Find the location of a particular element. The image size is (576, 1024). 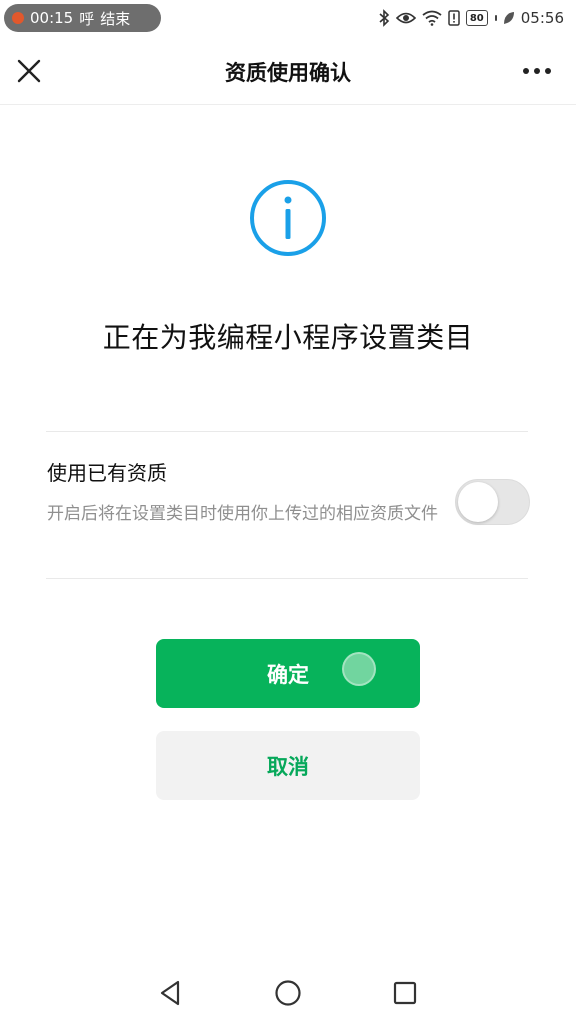

nav-bar: 资质使用确认 is located at coordinates (288, 71).